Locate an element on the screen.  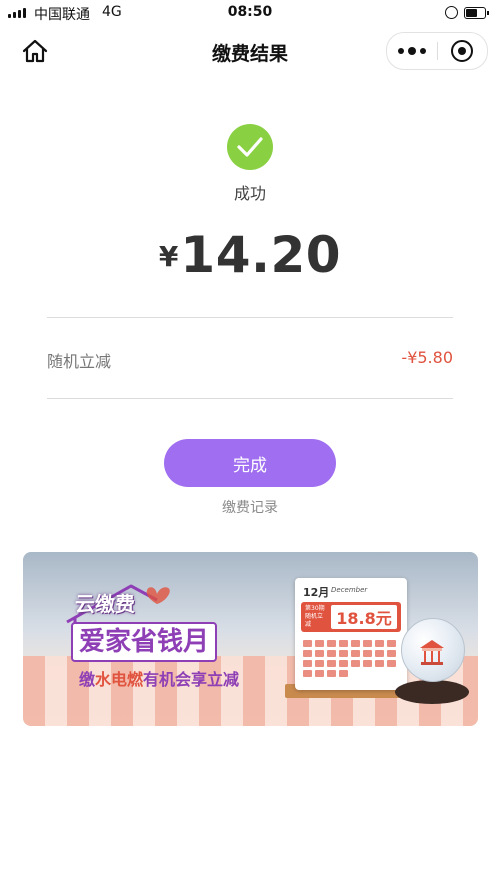
calendar-promo: 第30期 随机立减 18.8元 is located at coordinates (351, 617).